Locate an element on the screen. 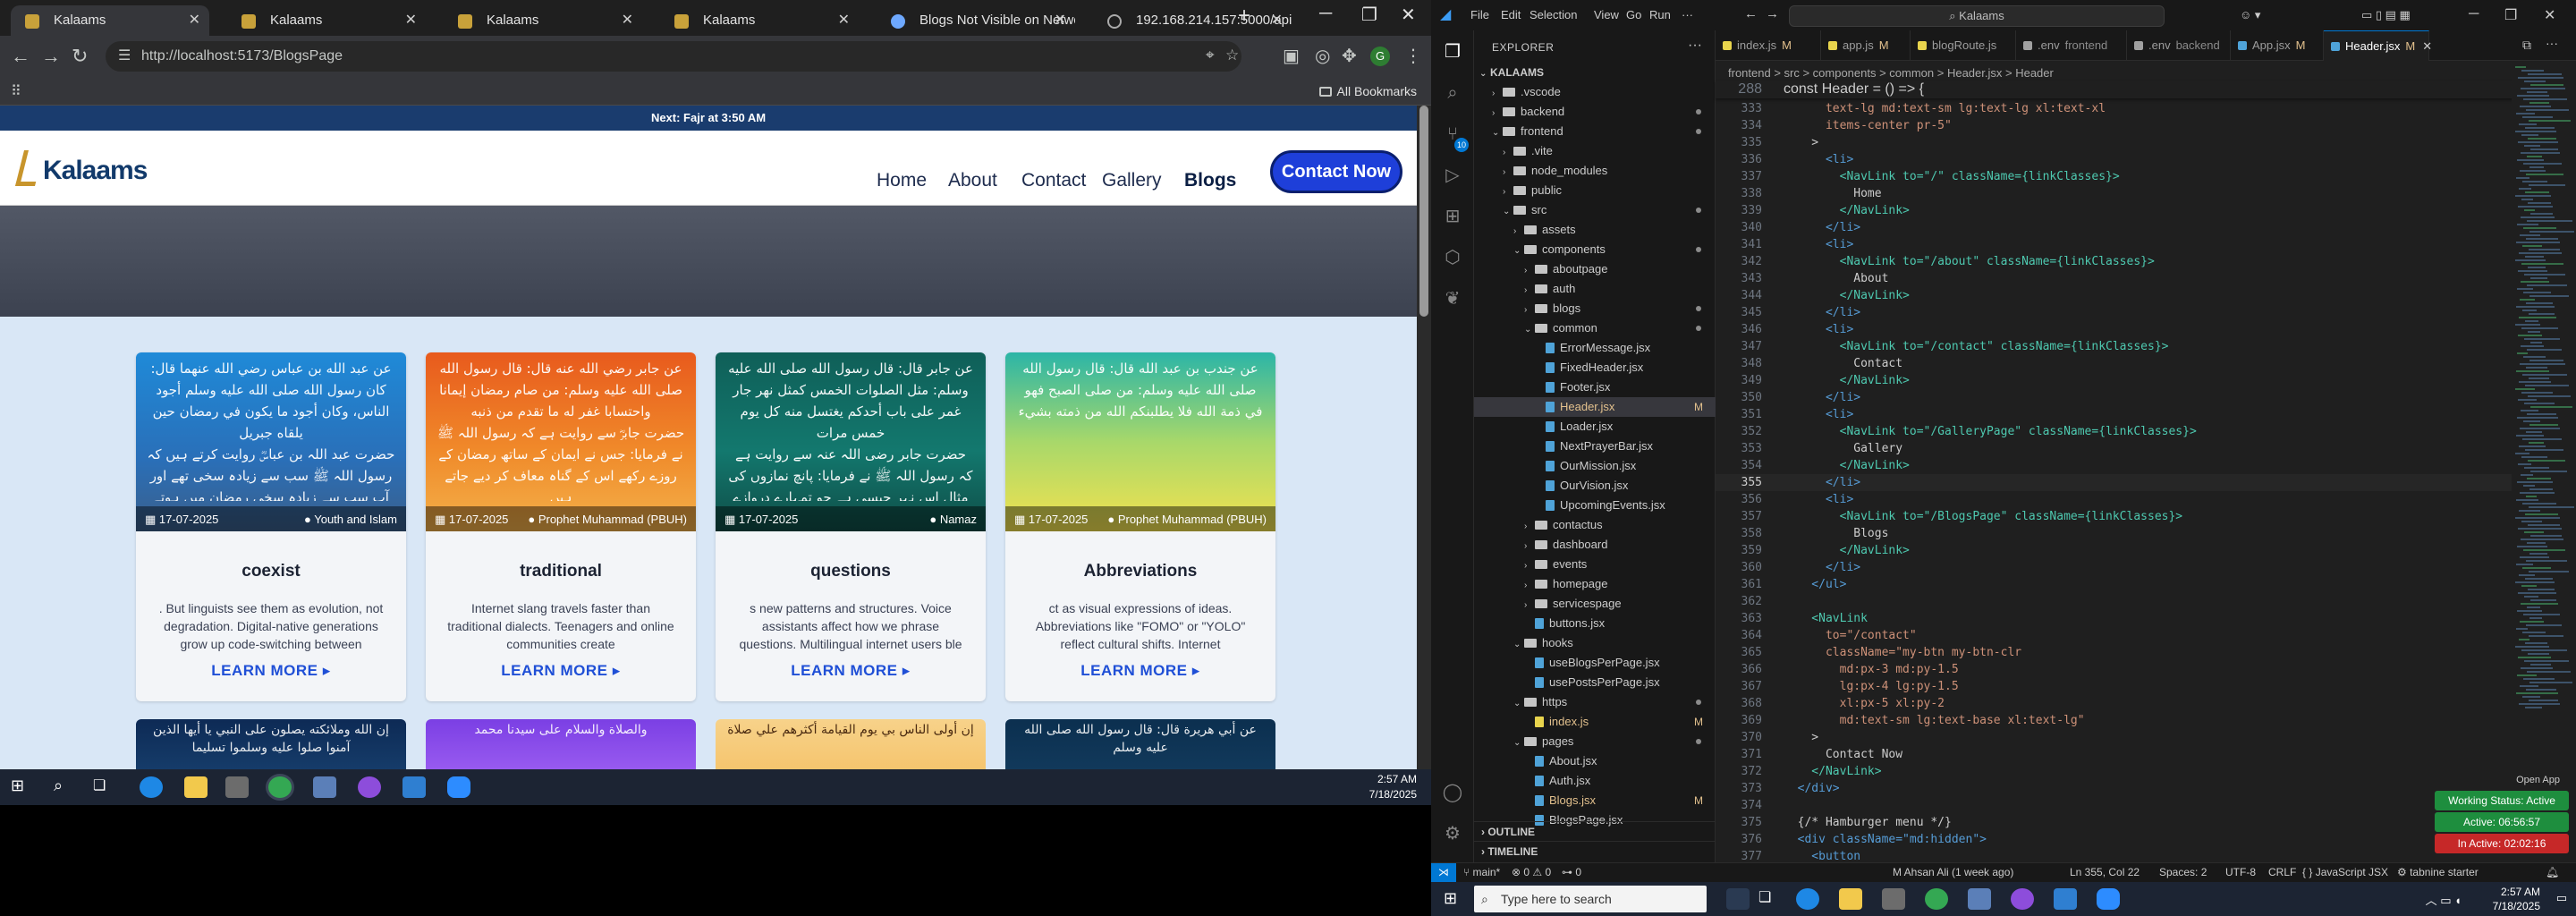 This screenshot has height=916, width=2576. nav-contact: Contact is located at coordinates (1053, 180).